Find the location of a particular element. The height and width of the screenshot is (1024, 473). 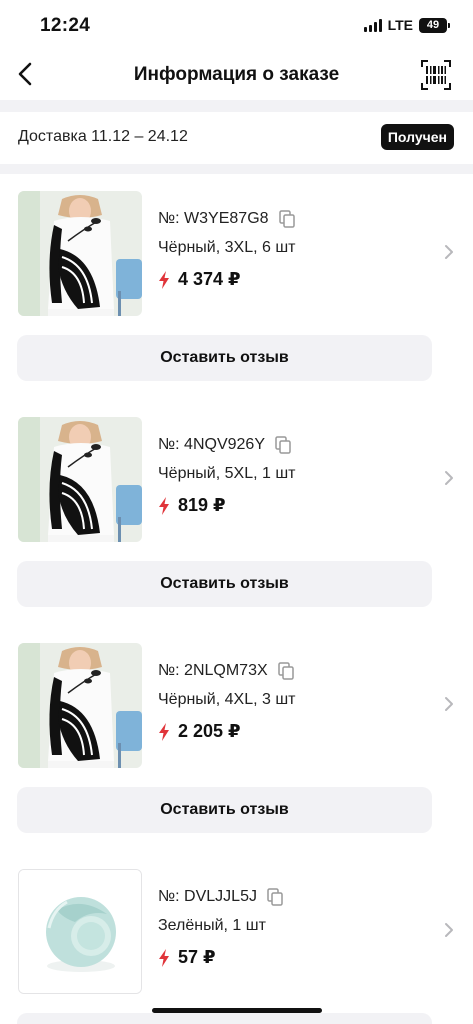

order-item: №: W3YE87G8 Чёрный, 3XL, 6 шт 4 374 ₽ is located at coordinates (236, 257).